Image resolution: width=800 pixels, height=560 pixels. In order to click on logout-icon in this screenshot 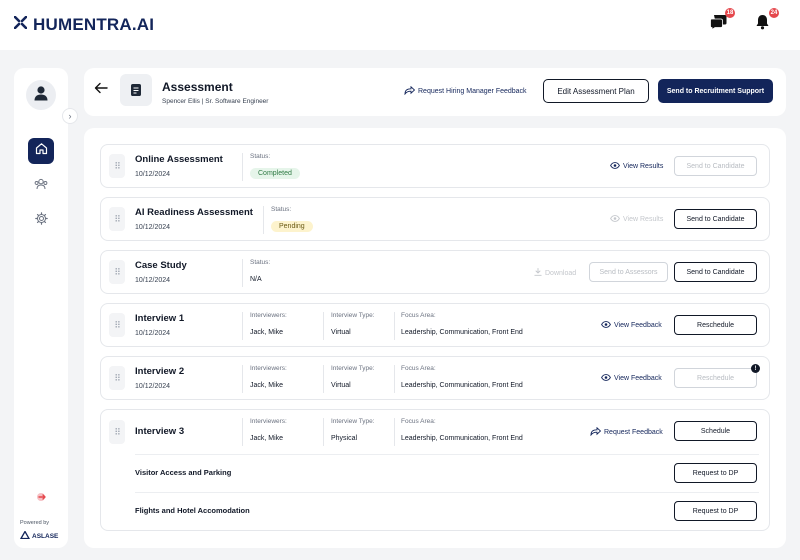, I will do `click(41, 498)`.